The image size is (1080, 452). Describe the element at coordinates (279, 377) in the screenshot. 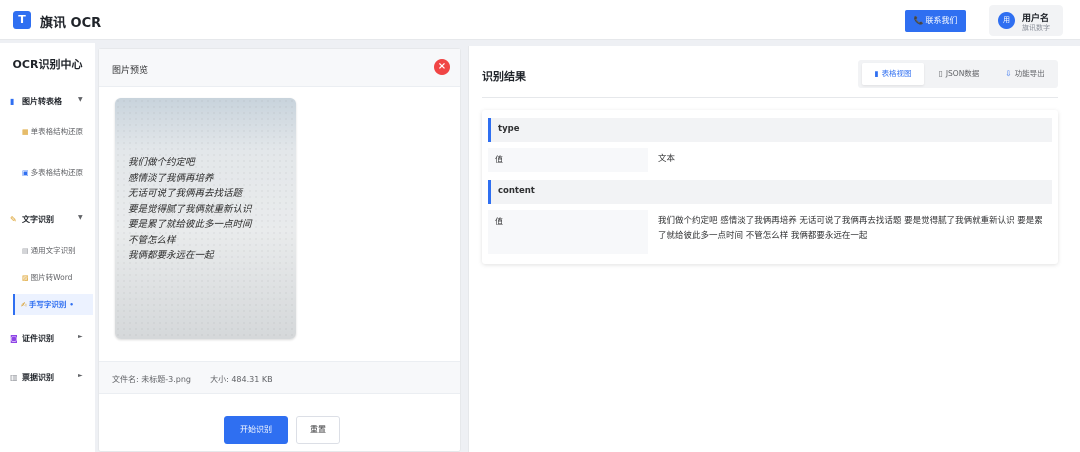

I see `file-info-bar: 文件名: 未标题-3.png 大小: 484.31 KB` at that location.